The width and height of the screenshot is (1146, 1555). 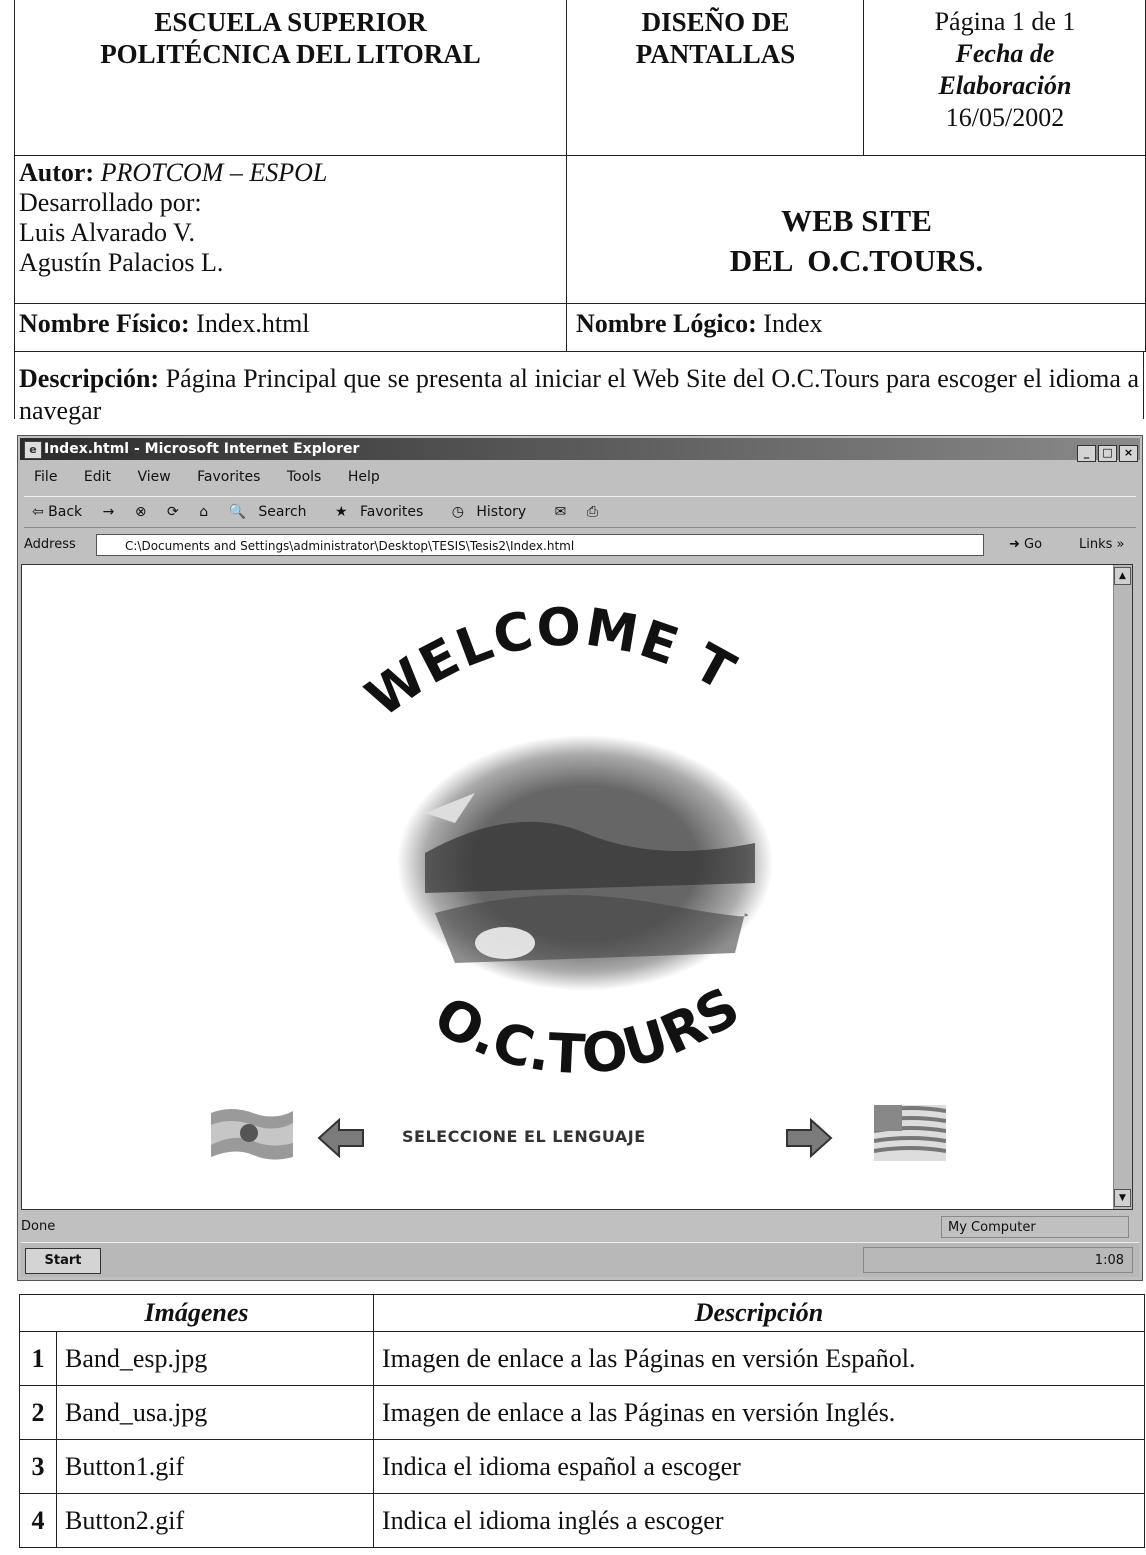 What do you see at coordinates (57, 512) in the screenshot?
I see `back-button: ⇦ Back` at bounding box center [57, 512].